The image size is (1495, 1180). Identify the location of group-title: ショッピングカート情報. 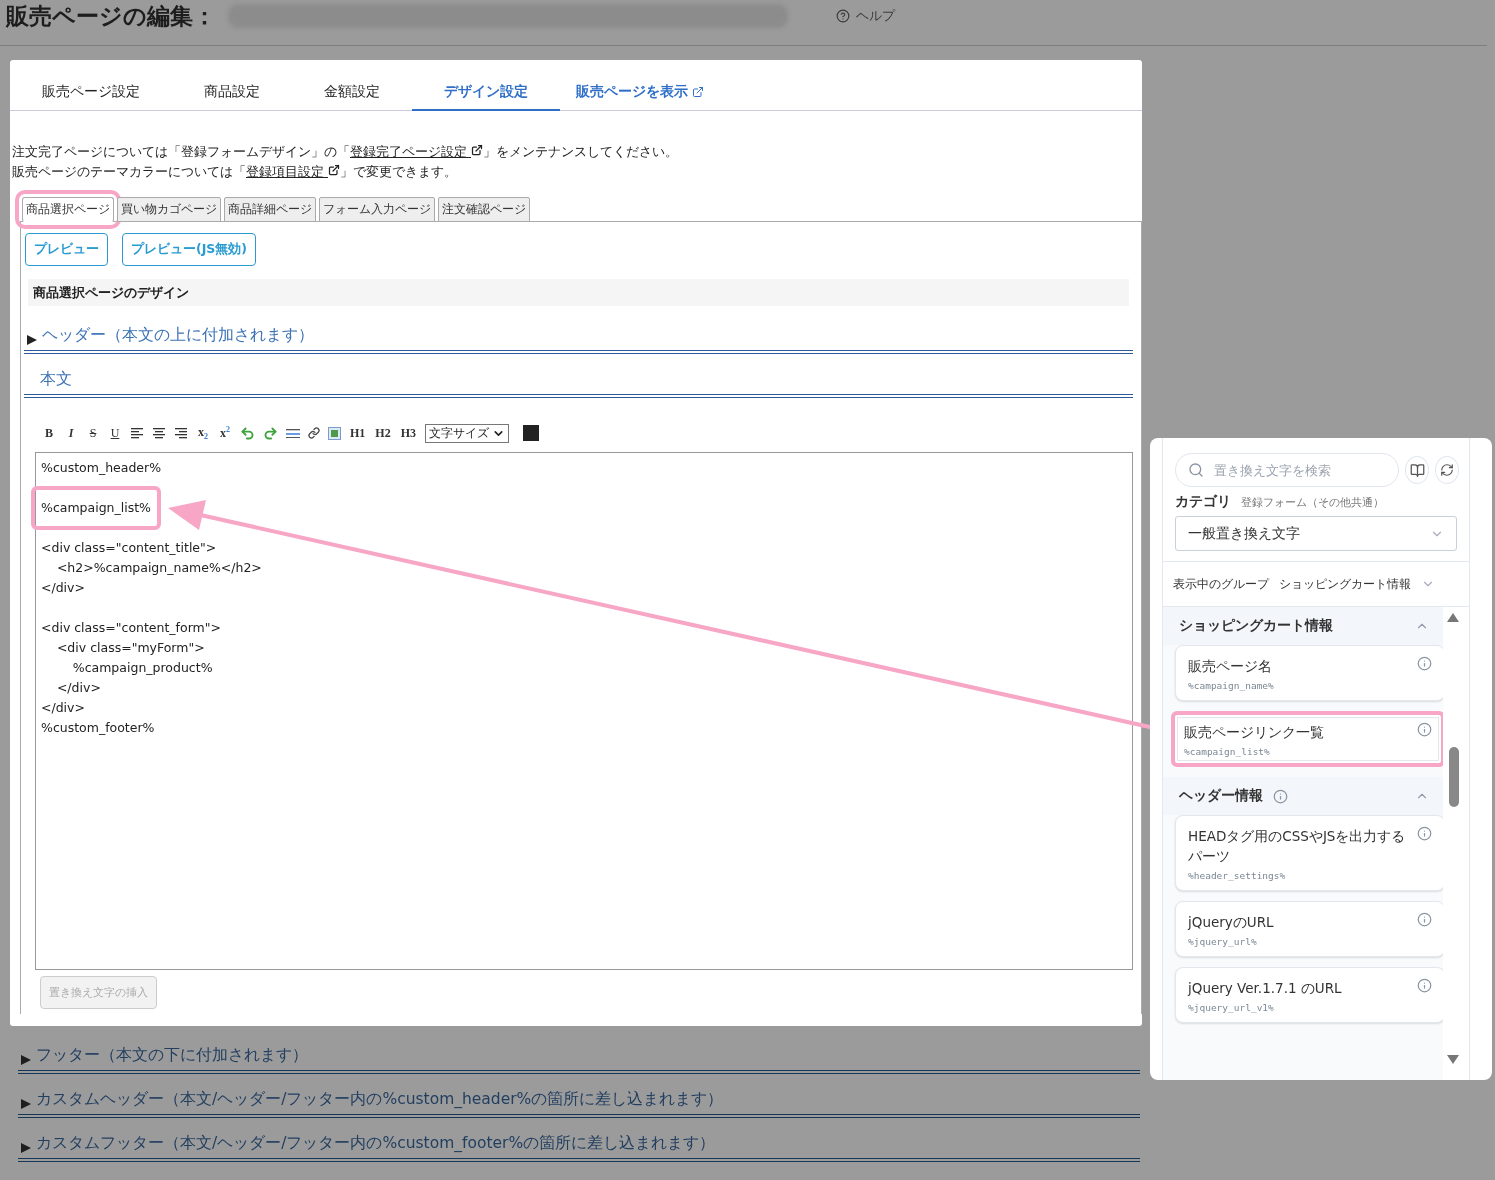
(1256, 626).